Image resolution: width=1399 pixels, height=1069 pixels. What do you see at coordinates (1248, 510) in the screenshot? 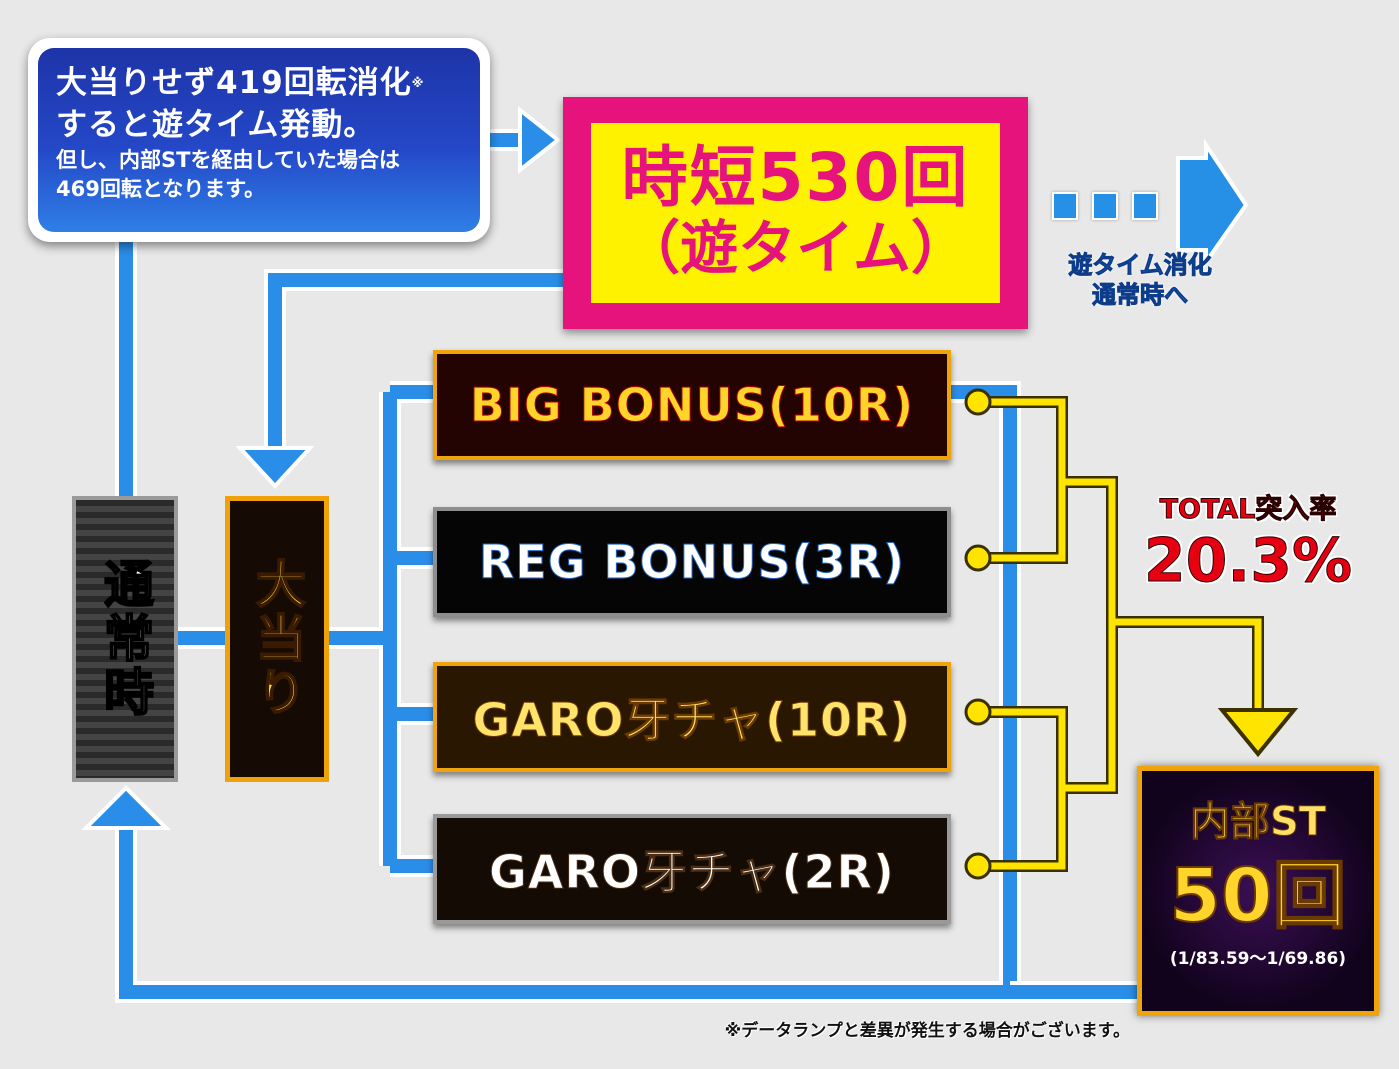
I see `total-rate-label: TOTAL突入率` at bounding box center [1248, 510].